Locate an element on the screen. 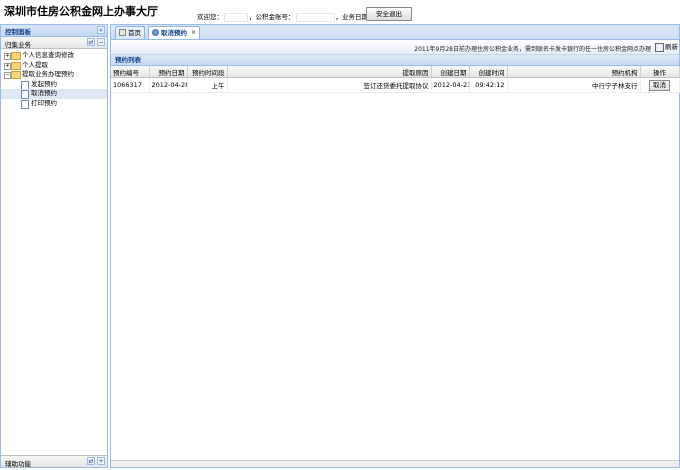  tree-item-label: 个人提取 is located at coordinates (35, 64).